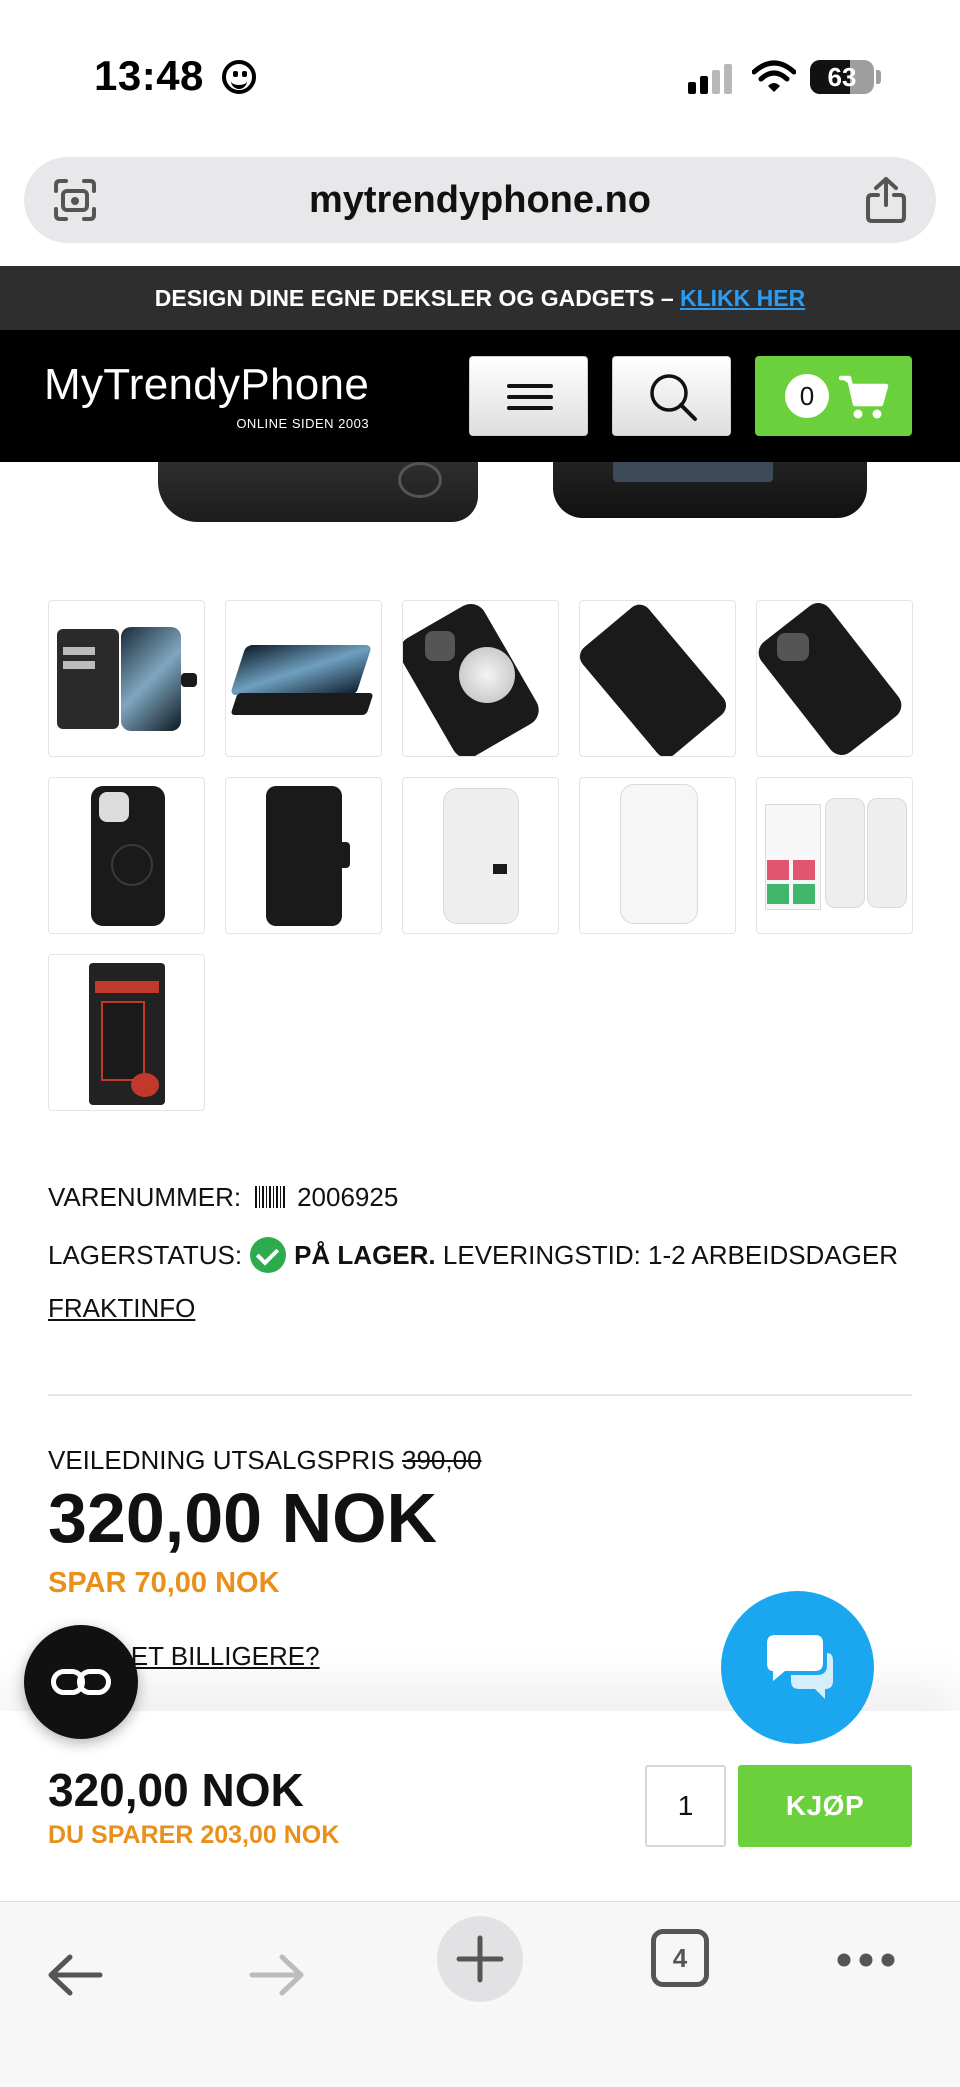 The image size is (960, 2087). I want to click on back-arrow-icon, so click(75, 1975).